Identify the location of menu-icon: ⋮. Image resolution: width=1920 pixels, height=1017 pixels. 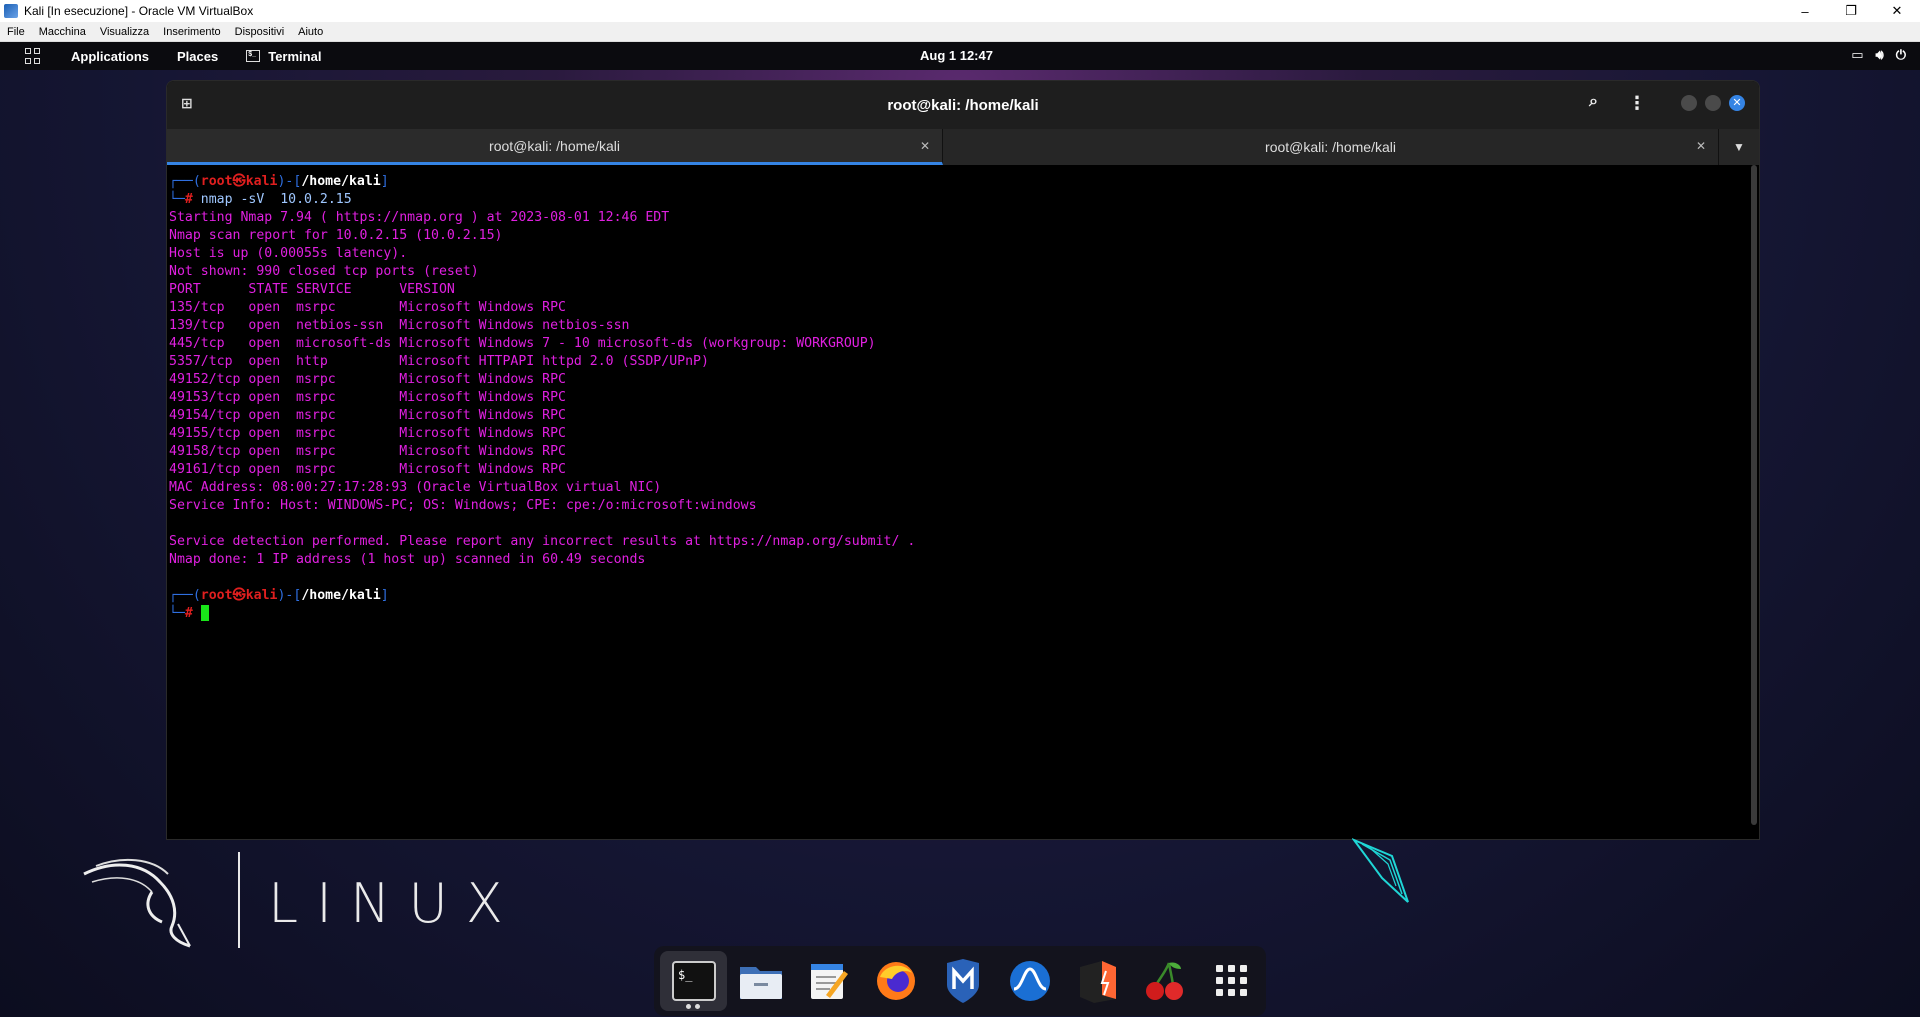
(1637, 103).